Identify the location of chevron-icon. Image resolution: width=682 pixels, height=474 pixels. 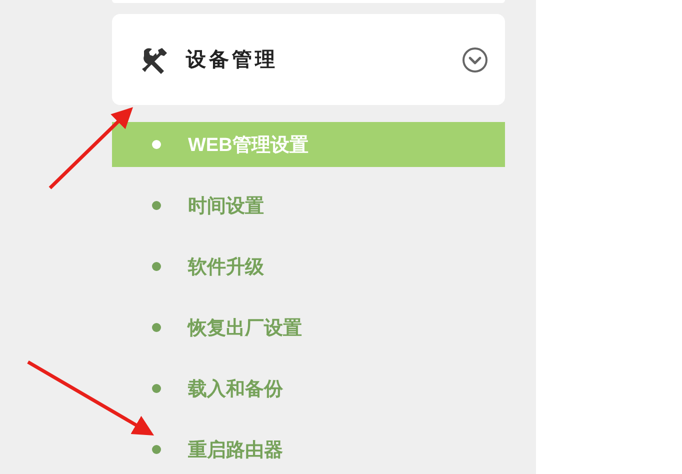
(475, 60).